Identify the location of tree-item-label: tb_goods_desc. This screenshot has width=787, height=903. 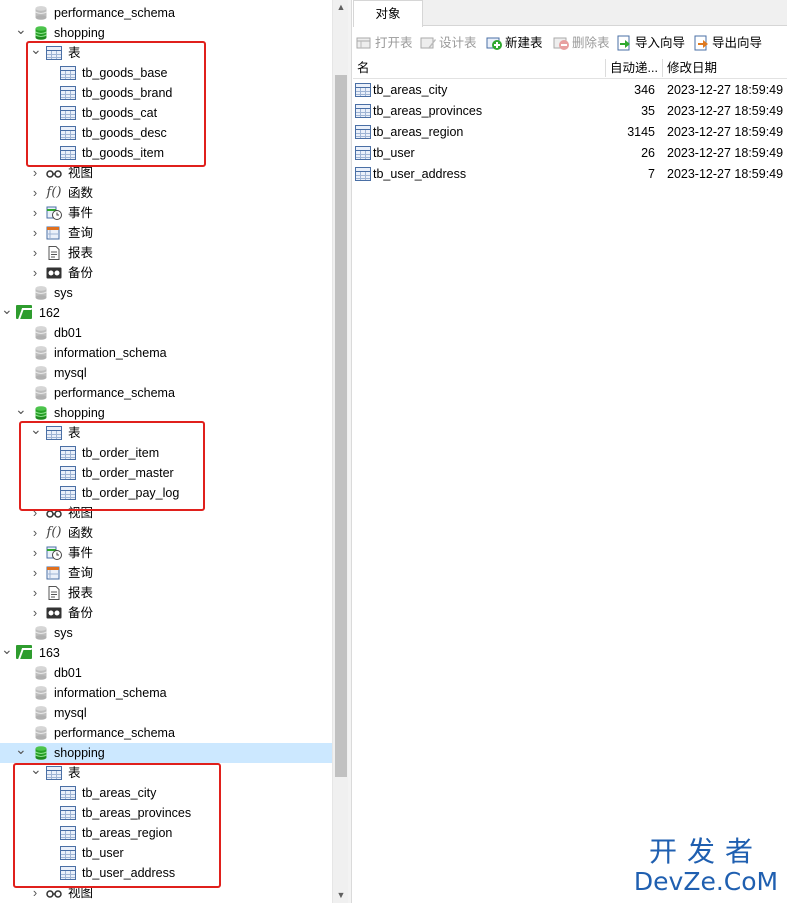
(124, 133).